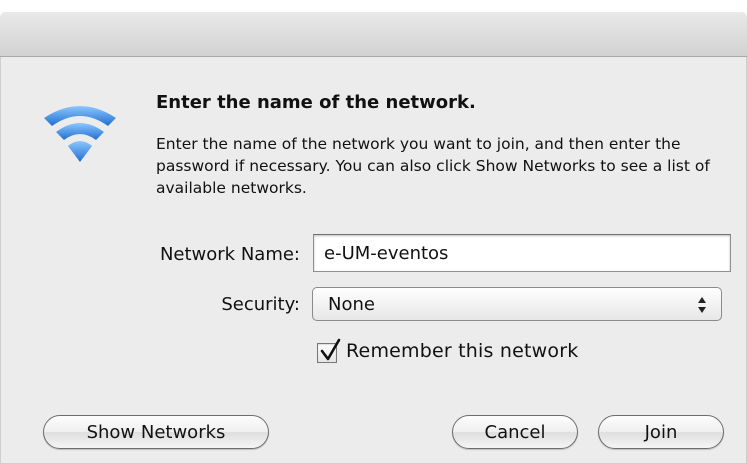  I want to click on stepper-icon, so click(702, 305).